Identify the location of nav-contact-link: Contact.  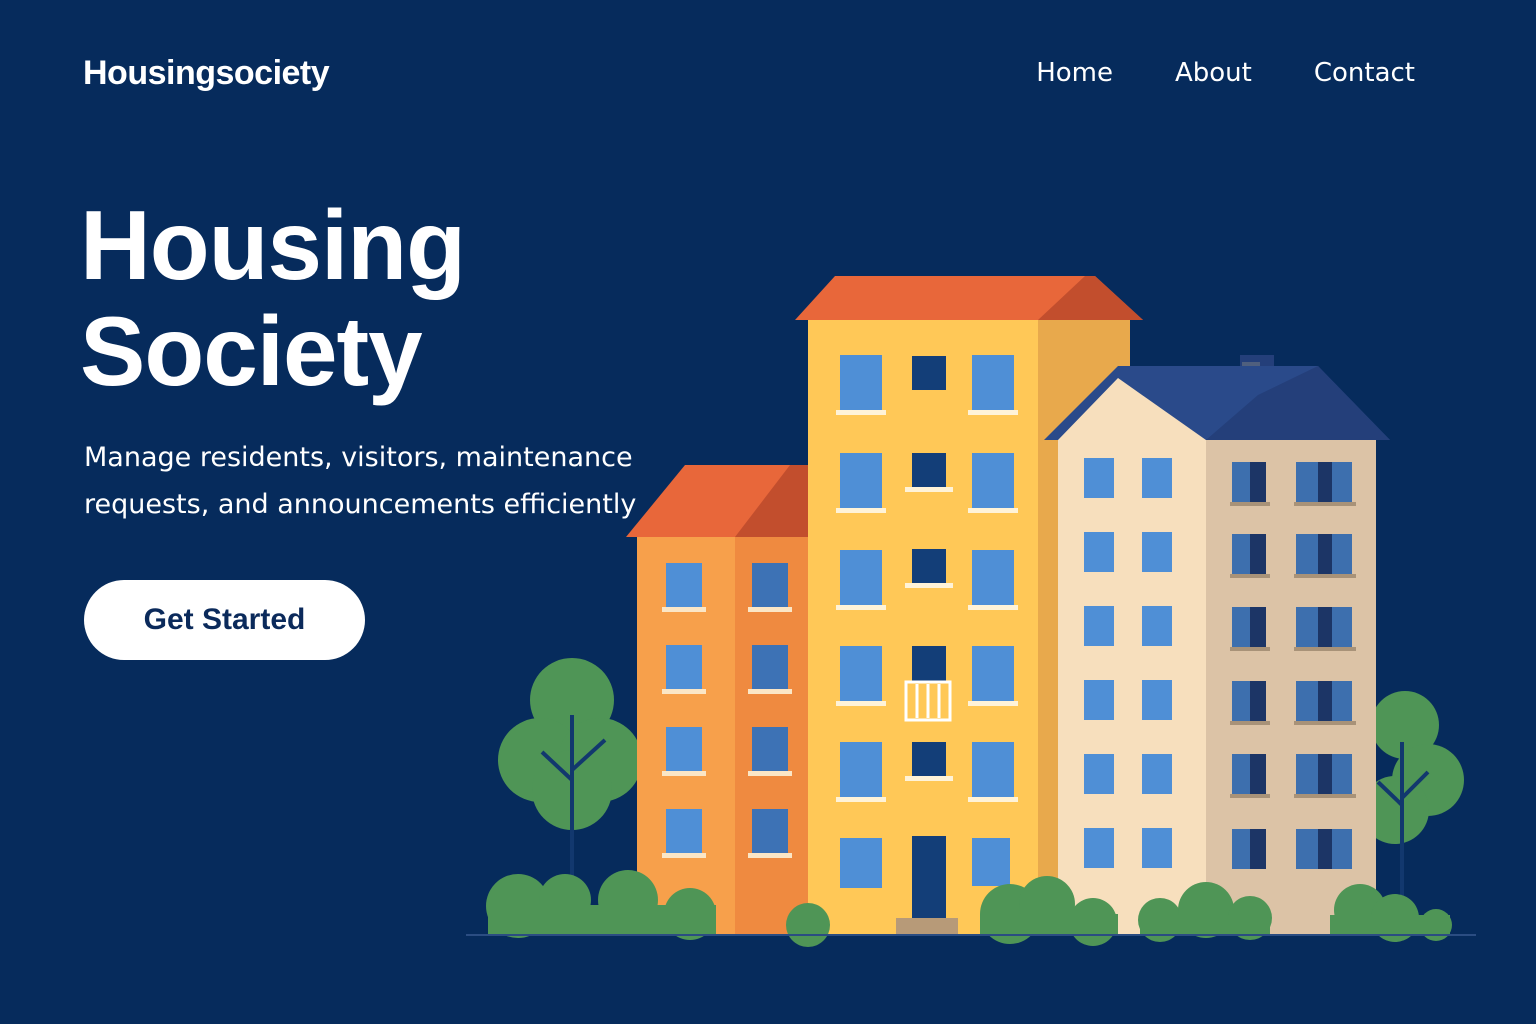
(1364, 73).